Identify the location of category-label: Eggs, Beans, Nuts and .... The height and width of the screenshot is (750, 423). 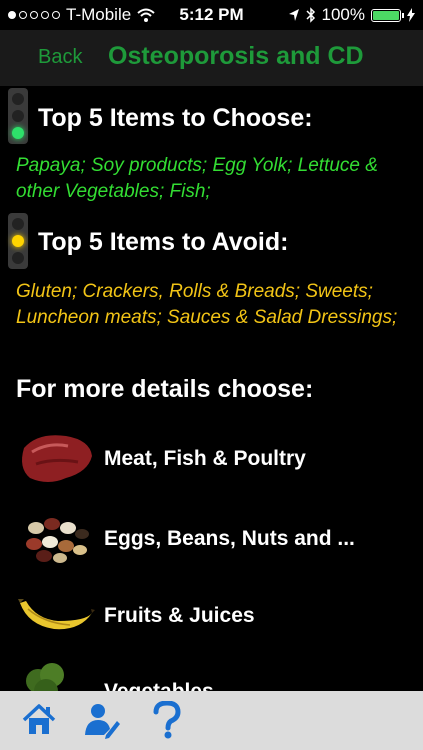
(229, 538).